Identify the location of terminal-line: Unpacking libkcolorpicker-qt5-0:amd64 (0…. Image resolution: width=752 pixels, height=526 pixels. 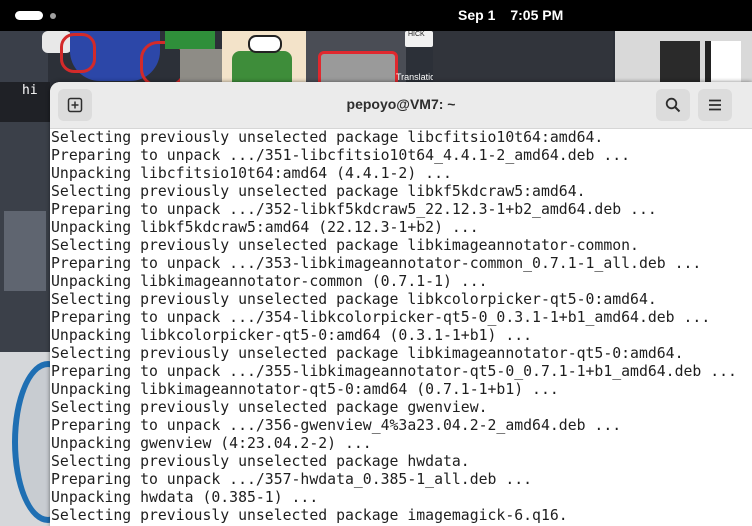
(292, 335).